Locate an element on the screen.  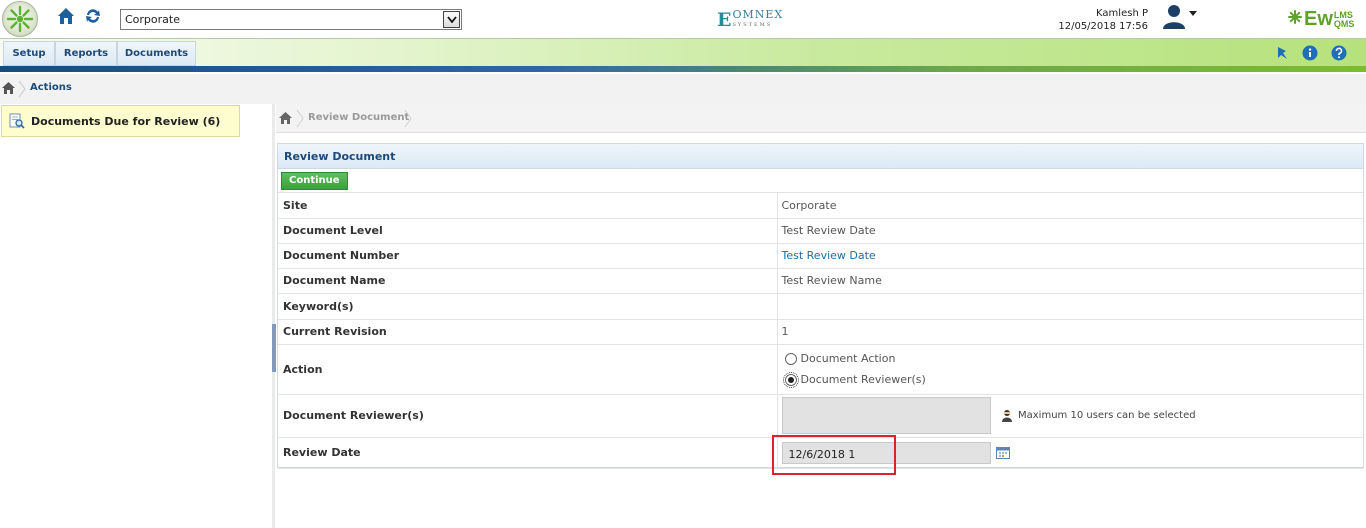
content-breadcrumb-end-icon is located at coordinates (408, 118).